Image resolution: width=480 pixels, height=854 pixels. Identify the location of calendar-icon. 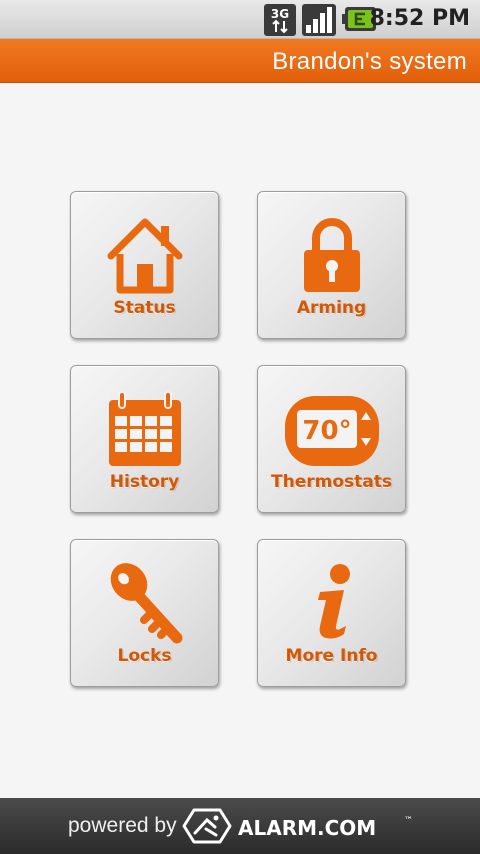
(144, 428).